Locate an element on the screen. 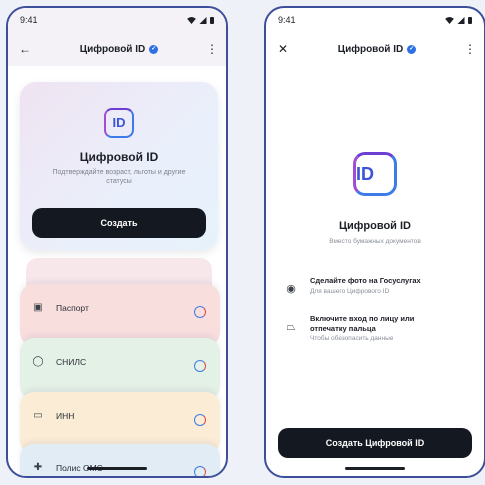  face-scan-icon: ⏢ is located at coordinates (291, 327).